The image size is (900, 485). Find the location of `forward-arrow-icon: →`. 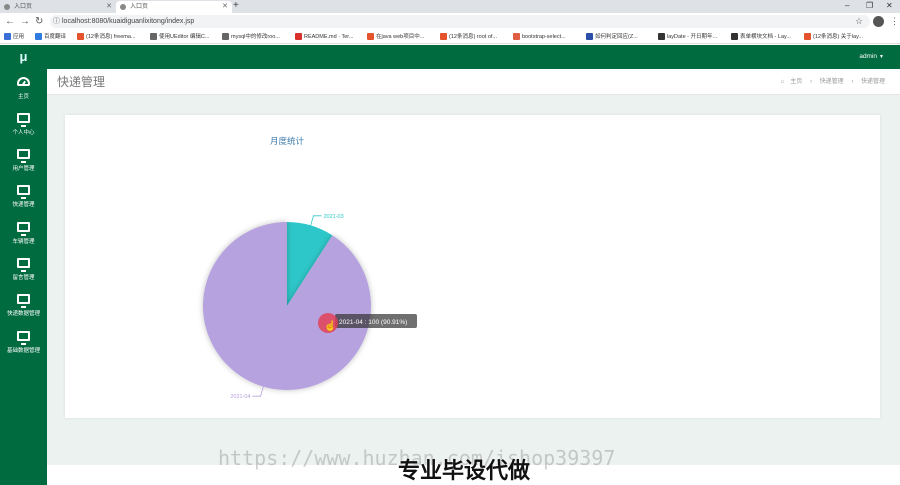

forward-arrow-icon: → is located at coordinates (25, 21).